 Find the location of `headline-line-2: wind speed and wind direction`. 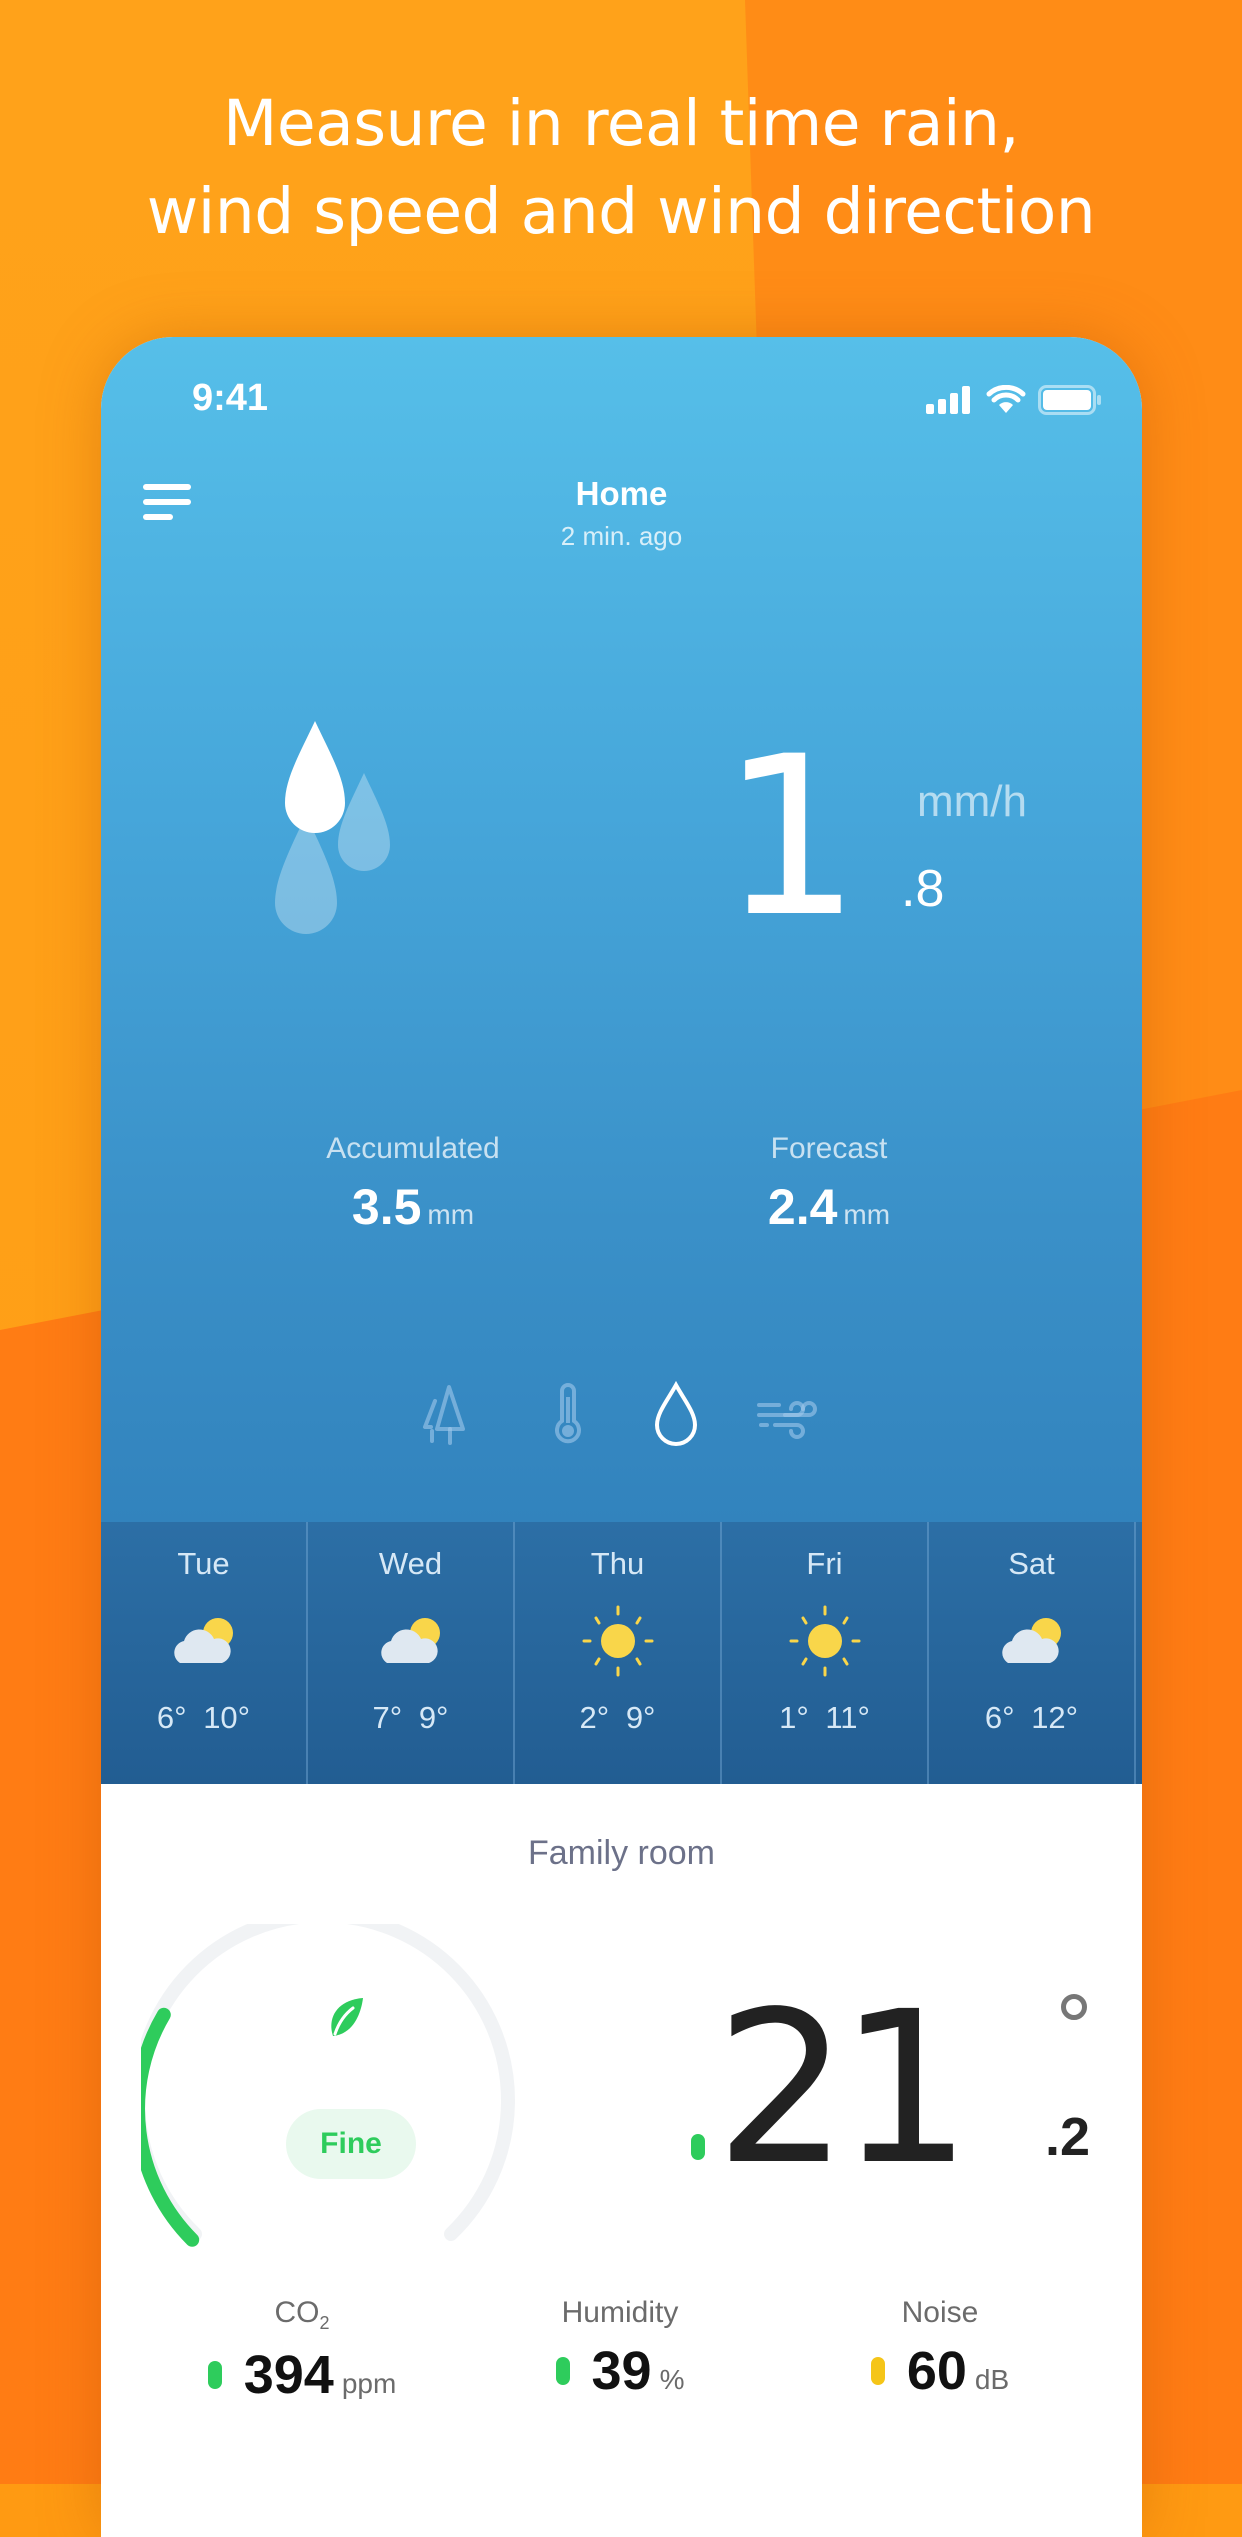

headline-line-2: wind speed and wind direction is located at coordinates (621, 211).